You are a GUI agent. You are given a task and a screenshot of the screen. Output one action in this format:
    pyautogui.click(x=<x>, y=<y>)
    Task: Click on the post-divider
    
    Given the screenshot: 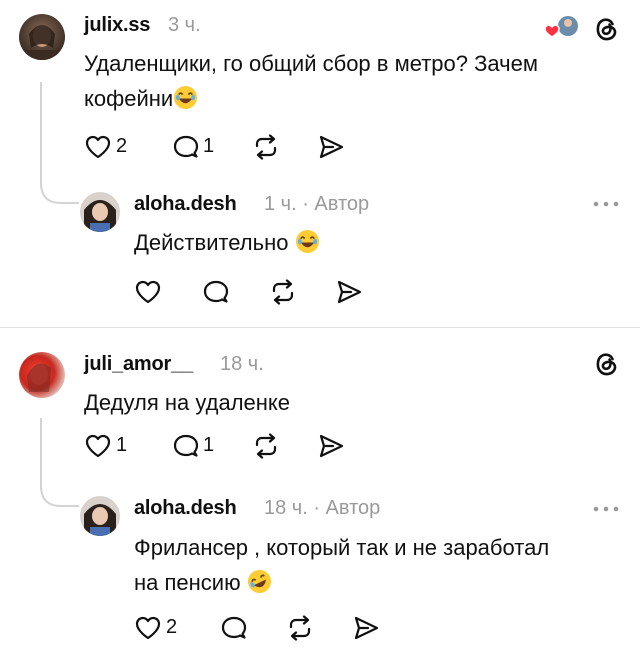 What is the action you would take?
    pyautogui.click(x=320, y=327)
    